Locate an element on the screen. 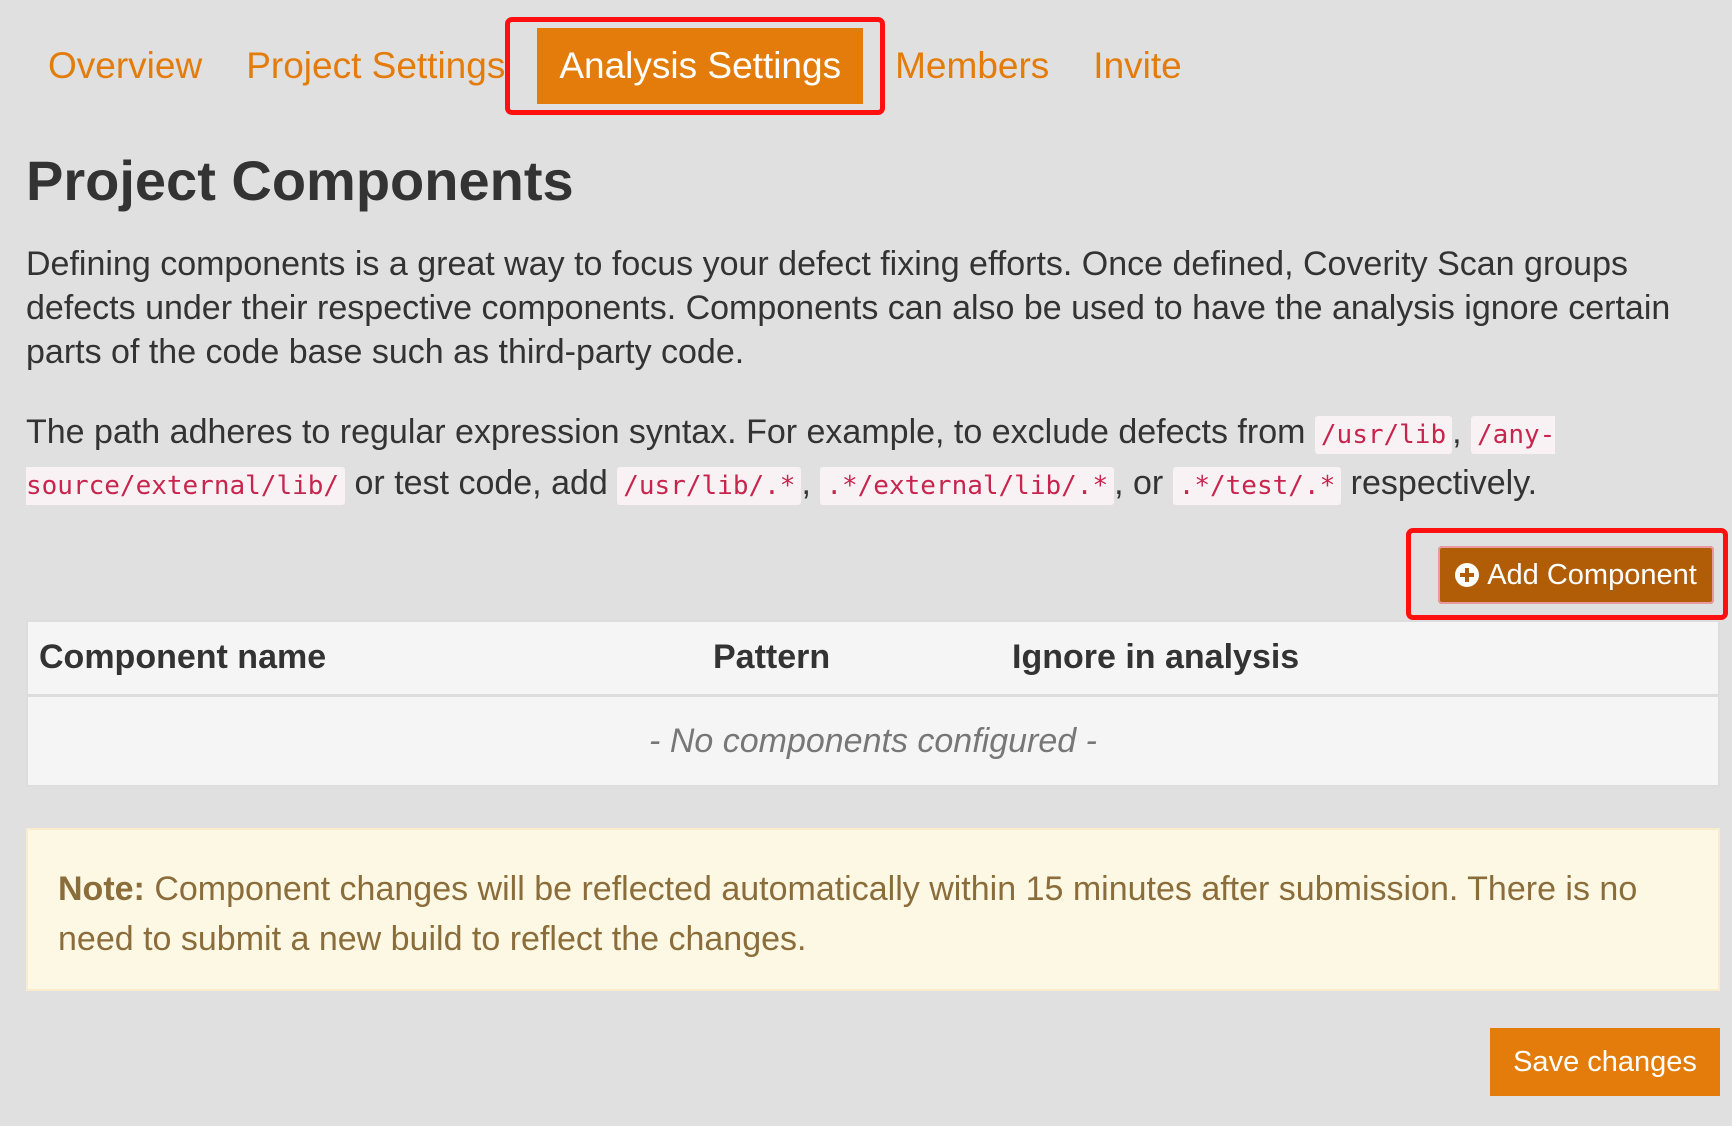 Image resolution: width=1732 pixels, height=1126 pixels. path-text-2: , is located at coordinates (1462, 432).